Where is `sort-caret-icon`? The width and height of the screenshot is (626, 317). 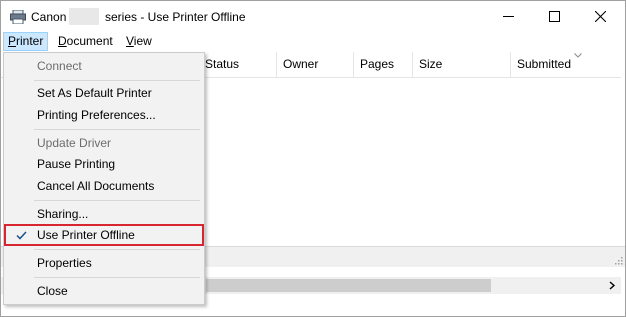
sort-caret-icon is located at coordinates (578, 55).